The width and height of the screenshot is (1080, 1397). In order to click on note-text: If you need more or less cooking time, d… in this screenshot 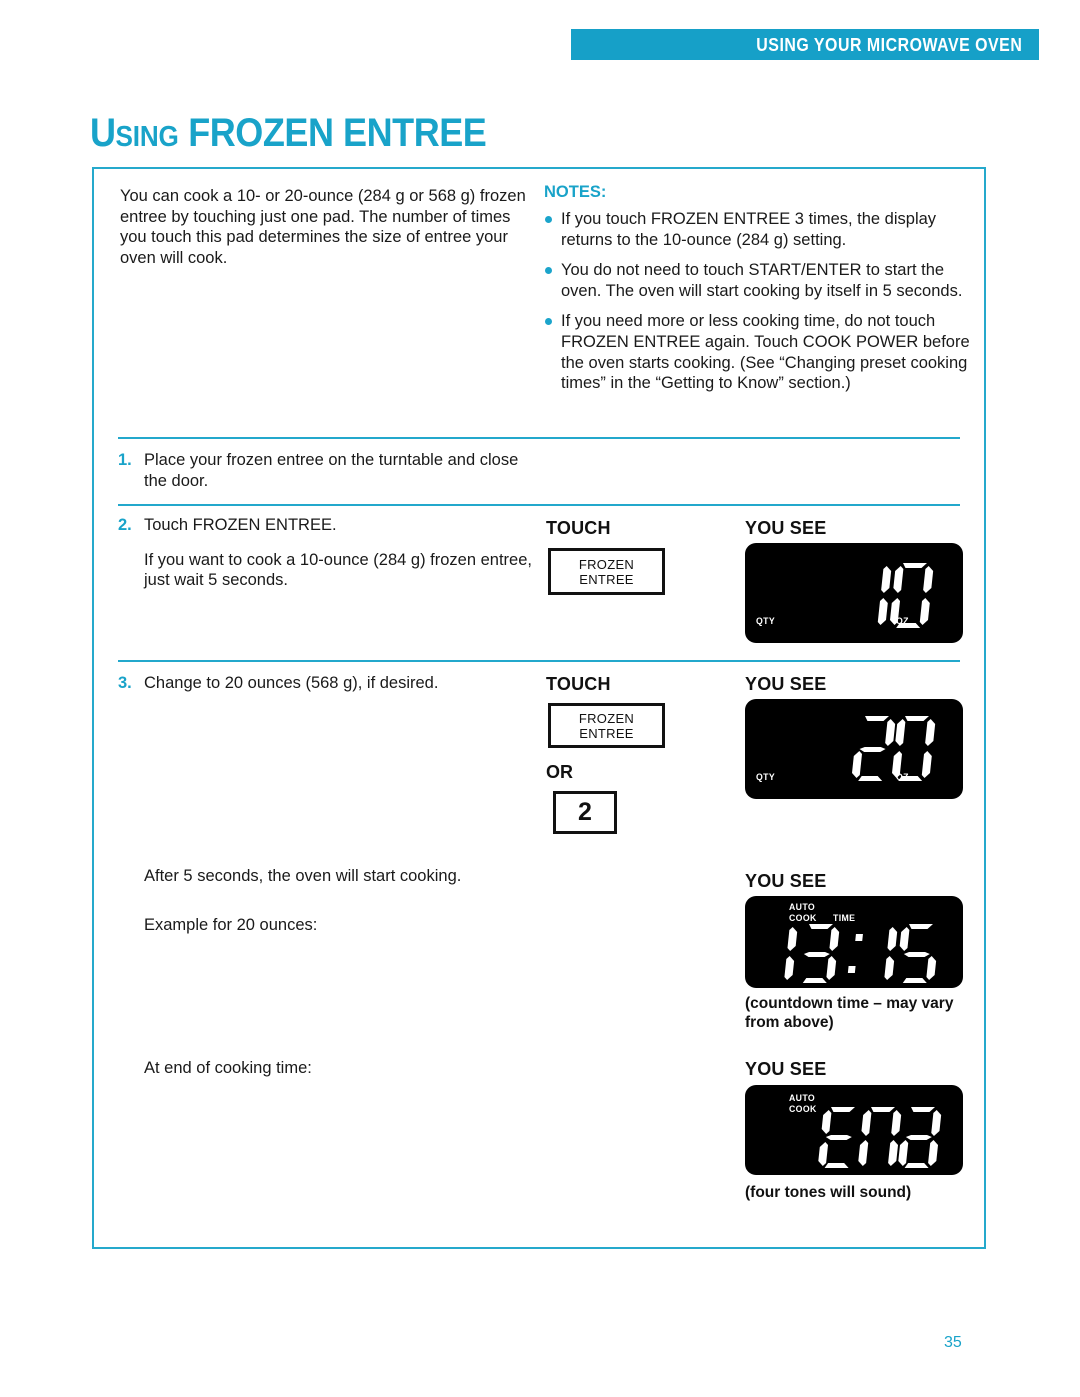, I will do `click(765, 352)`.